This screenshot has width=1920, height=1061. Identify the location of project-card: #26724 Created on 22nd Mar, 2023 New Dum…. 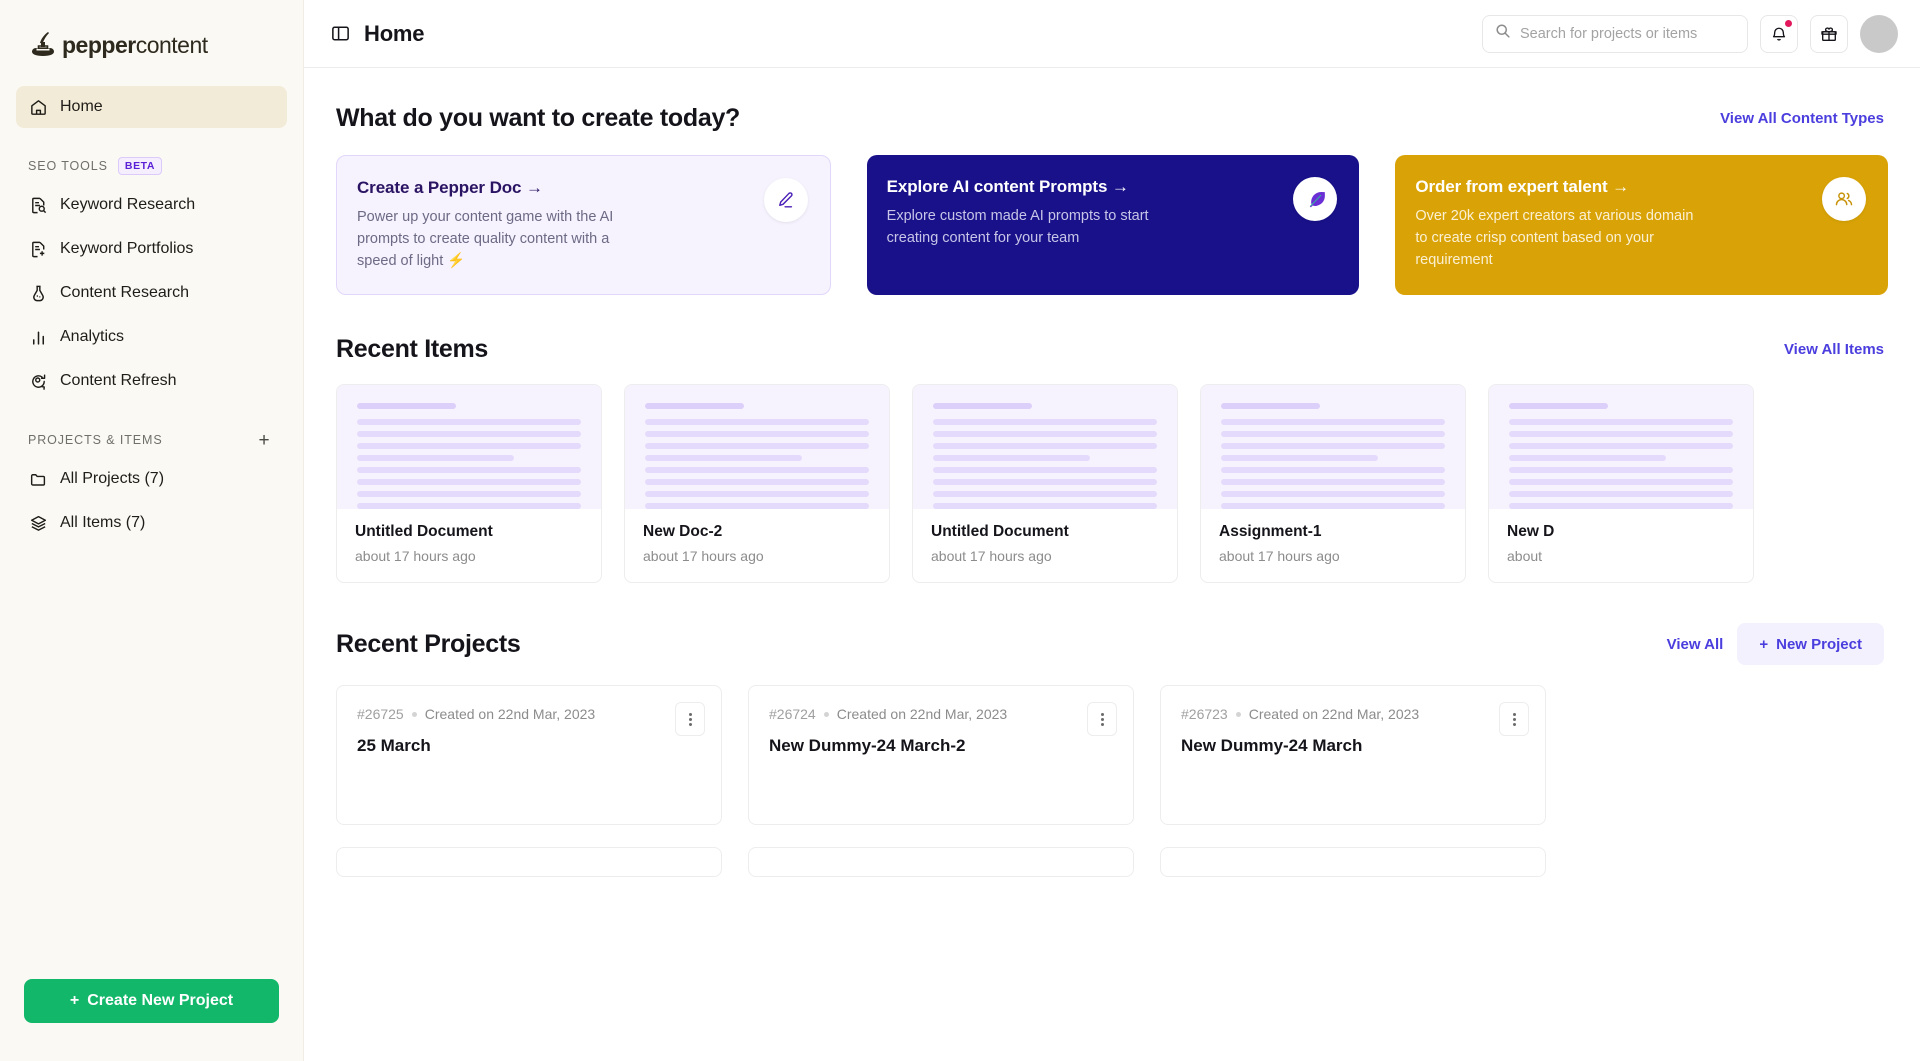
(941, 755).